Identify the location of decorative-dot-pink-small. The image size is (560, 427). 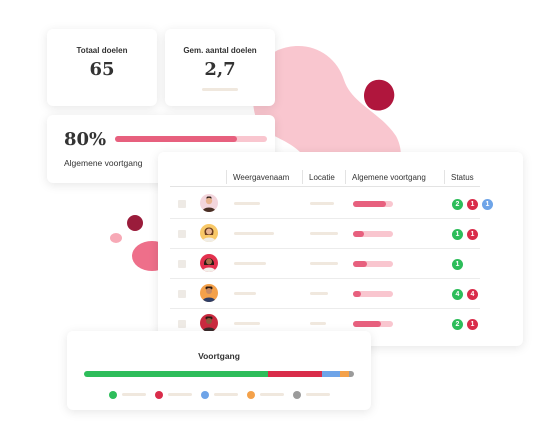
(116, 238).